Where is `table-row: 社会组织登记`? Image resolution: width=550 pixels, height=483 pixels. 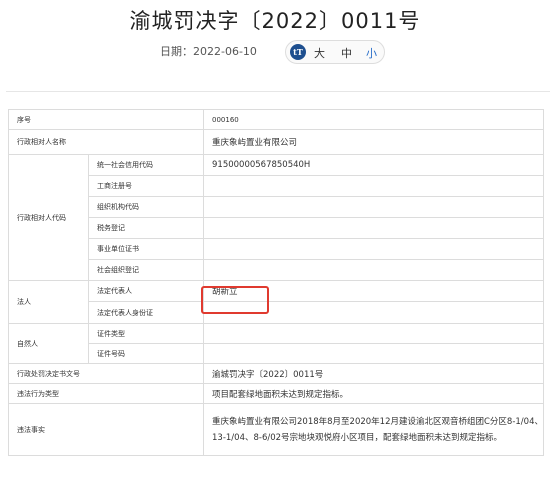 table-row: 社会组织登记 is located at coordinates (276, 270).